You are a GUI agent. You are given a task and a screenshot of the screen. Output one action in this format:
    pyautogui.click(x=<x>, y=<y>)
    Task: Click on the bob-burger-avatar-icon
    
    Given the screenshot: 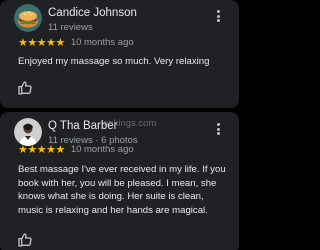 What is the action you would take?
    pyautogui.click(x=28, y=18)
    